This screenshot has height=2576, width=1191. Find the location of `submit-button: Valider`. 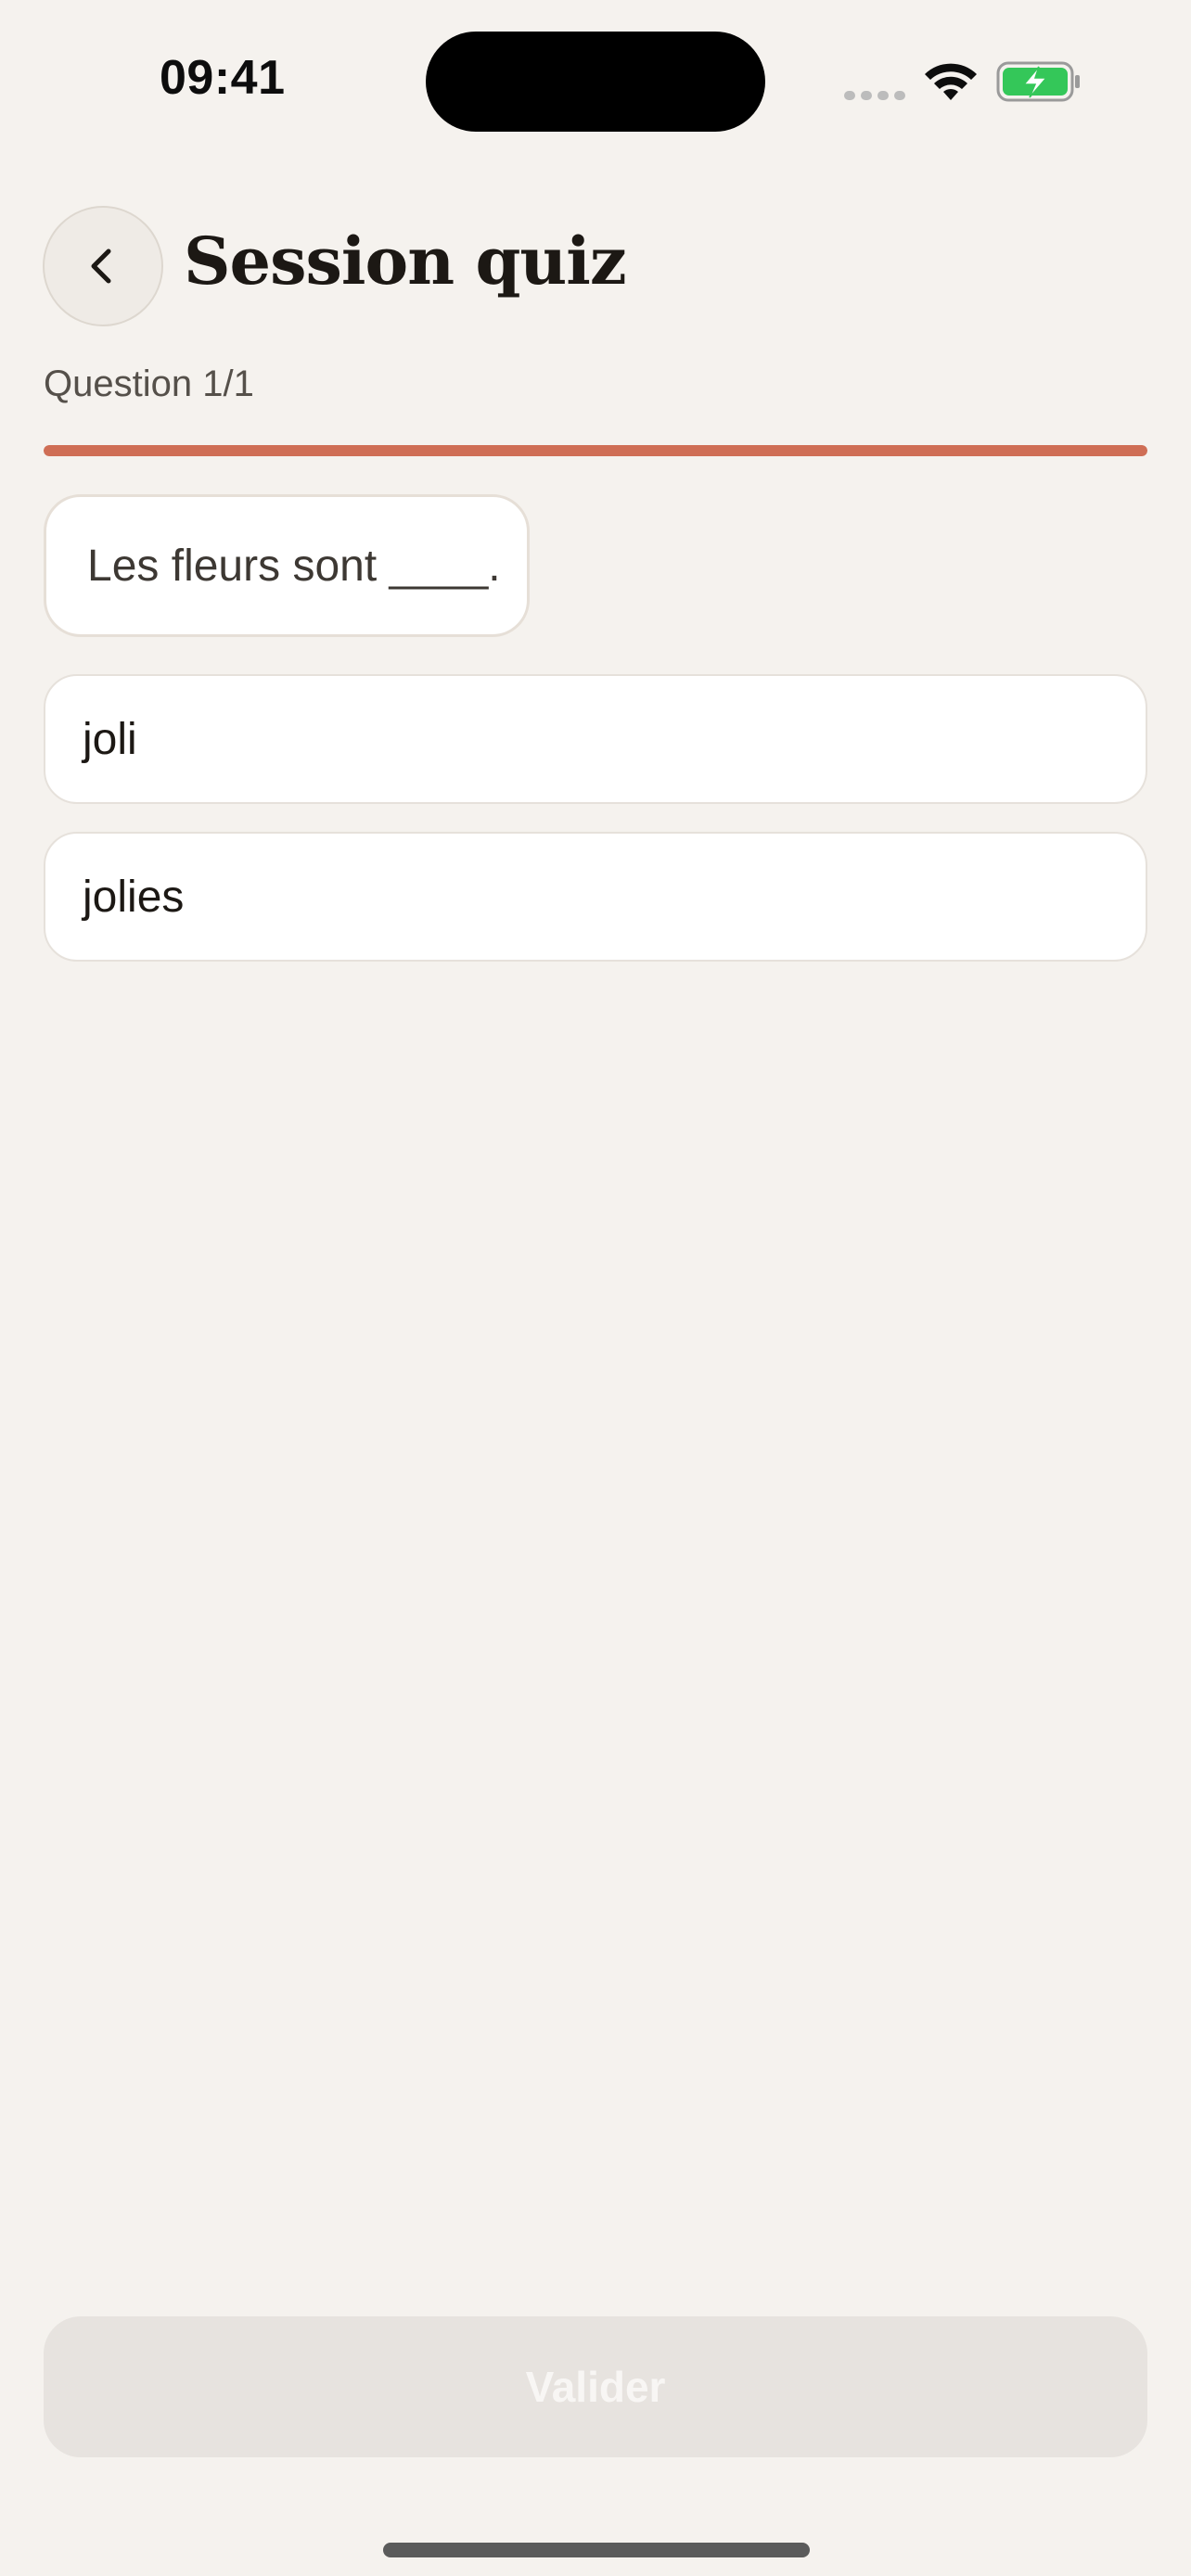

submit-button: Valider is located at coordinates (595, 2386).